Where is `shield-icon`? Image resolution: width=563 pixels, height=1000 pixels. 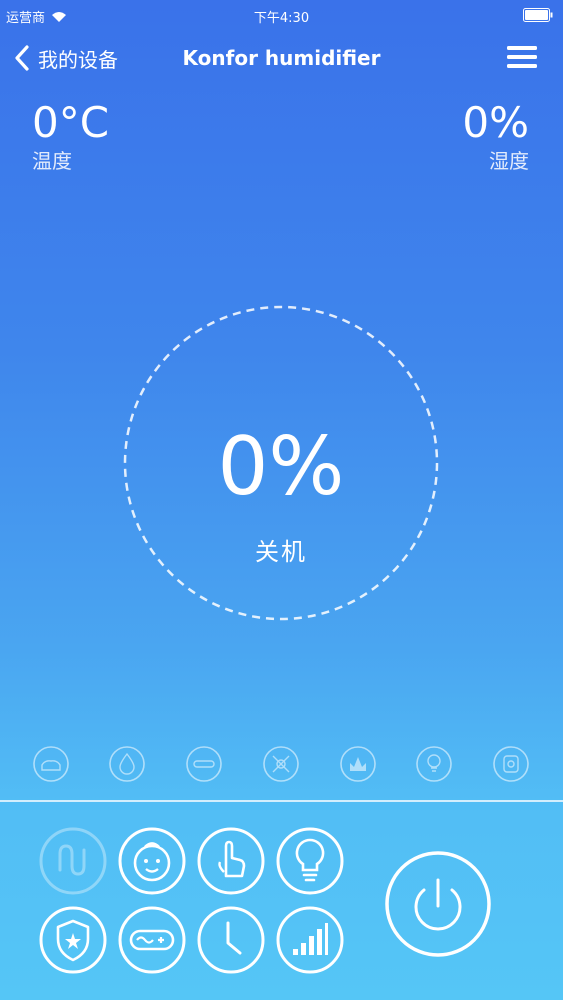 shield-icon is located at coordinates (73, 940).